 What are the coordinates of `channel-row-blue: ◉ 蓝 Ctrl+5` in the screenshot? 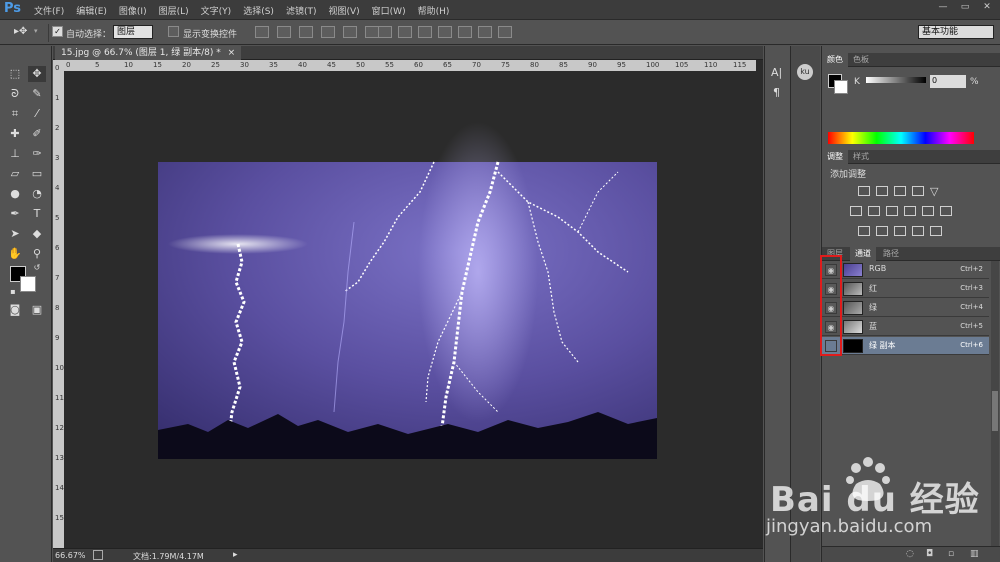 It's located at (905, 327).